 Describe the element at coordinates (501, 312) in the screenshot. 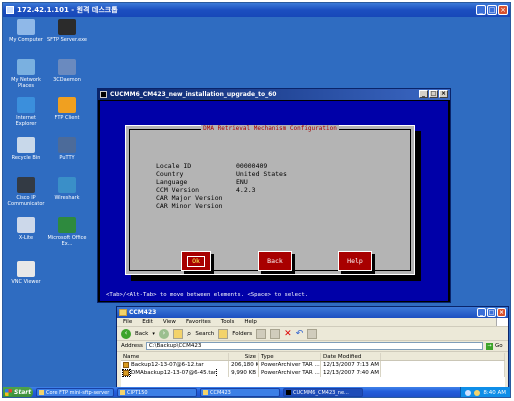

I see `explorer-close-button: ×` at that location.